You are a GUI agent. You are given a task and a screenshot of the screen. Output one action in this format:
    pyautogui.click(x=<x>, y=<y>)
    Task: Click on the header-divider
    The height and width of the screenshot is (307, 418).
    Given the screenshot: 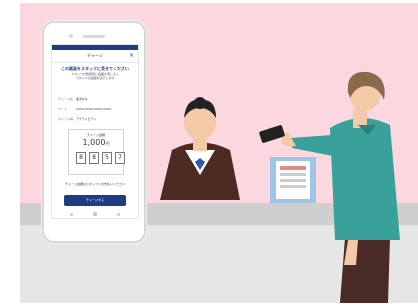 What is the action you would take?
    pyautogui.click(x=95, y=62)
    